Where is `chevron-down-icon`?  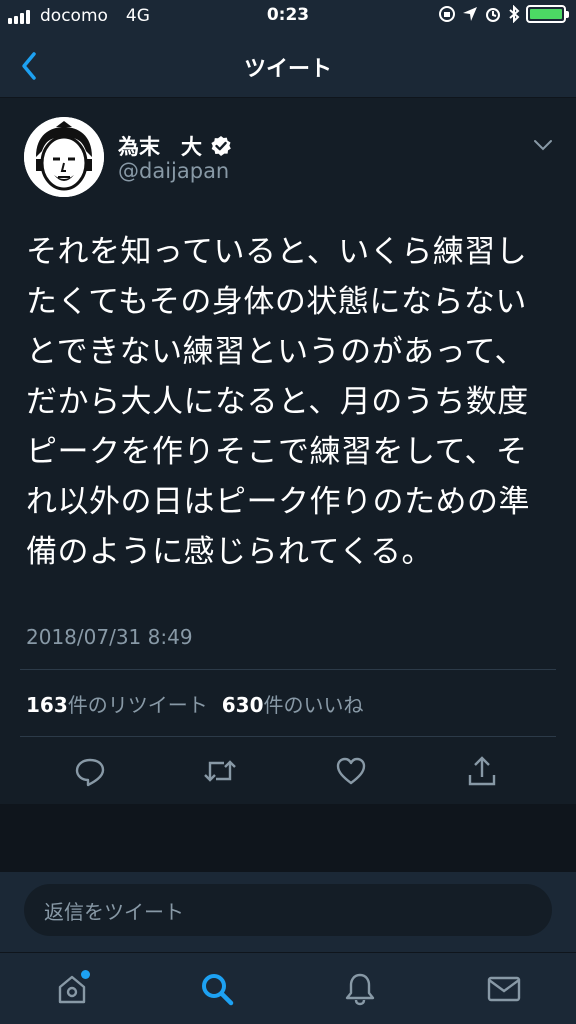
chevron-down-icon is located at coordinates (543, 145).